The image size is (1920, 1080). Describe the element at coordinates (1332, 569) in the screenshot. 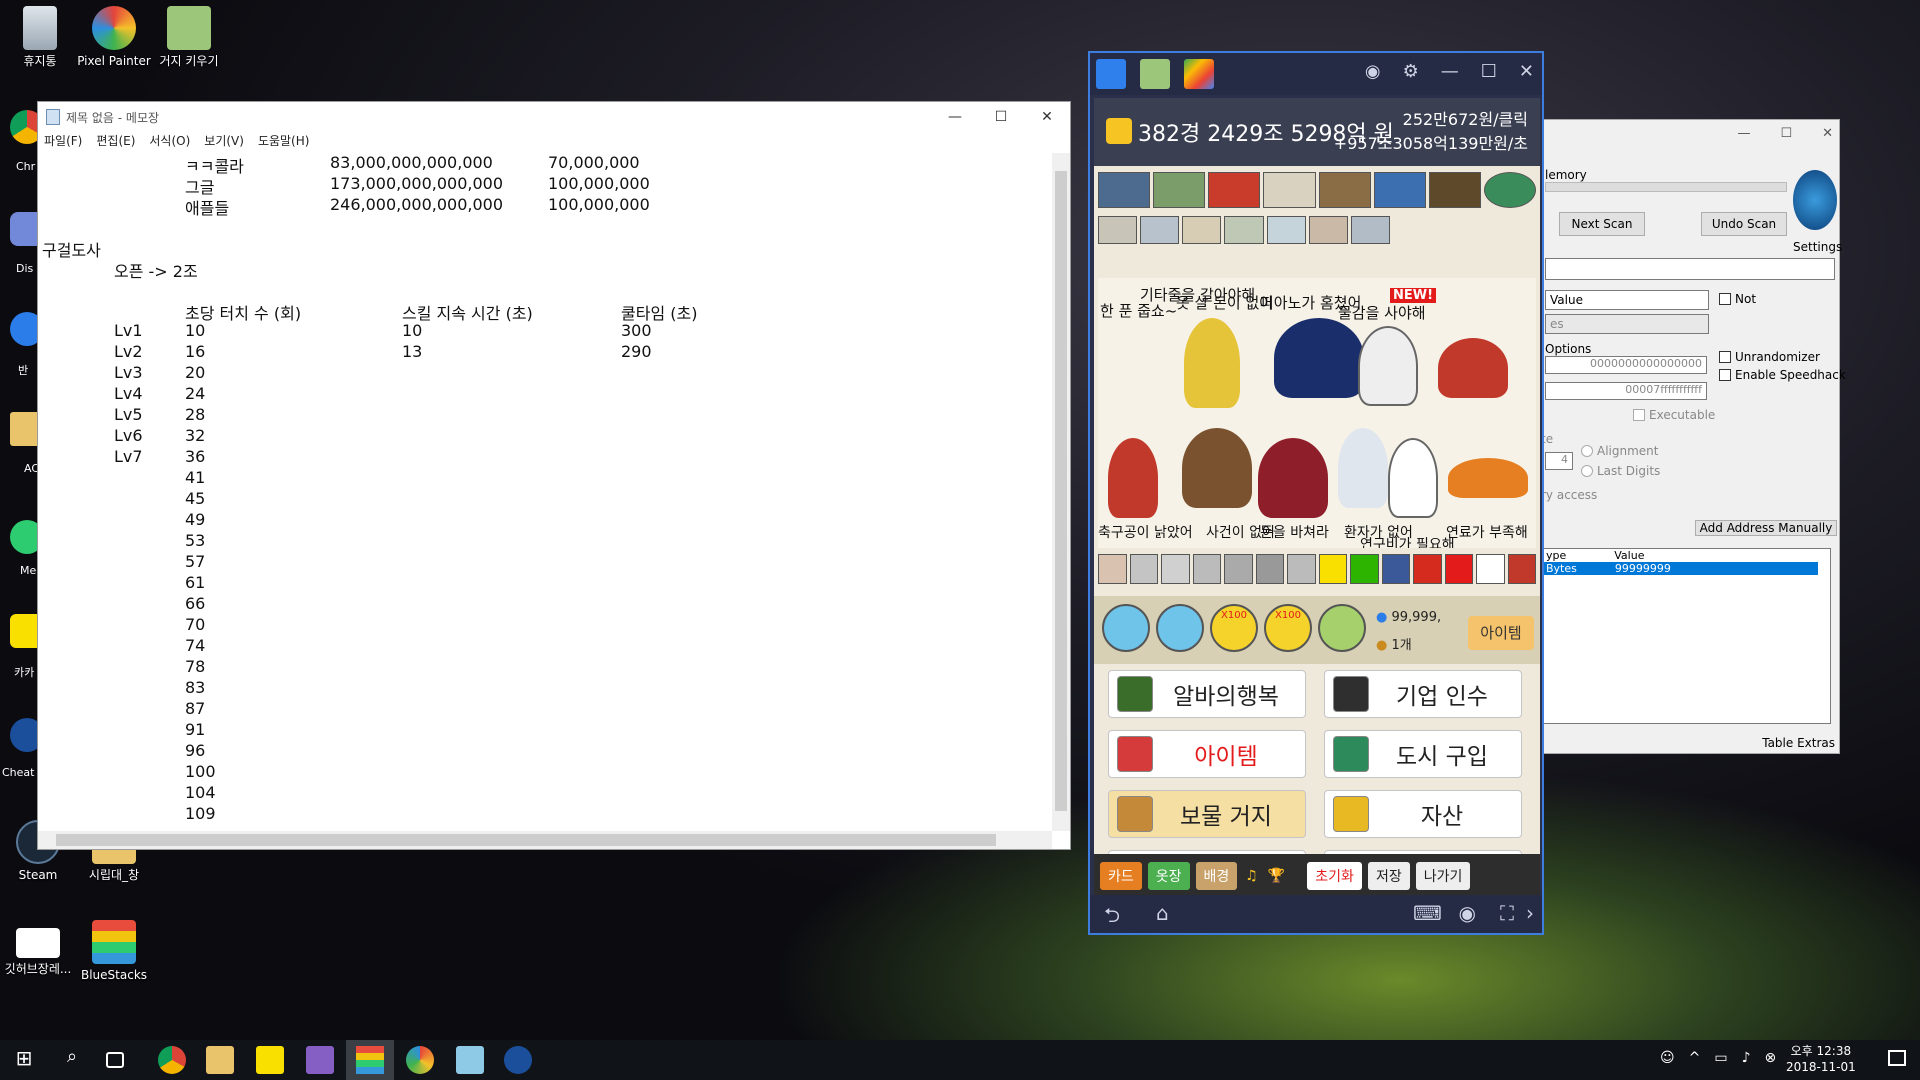

I see `kakao-brand-icon` at that location.